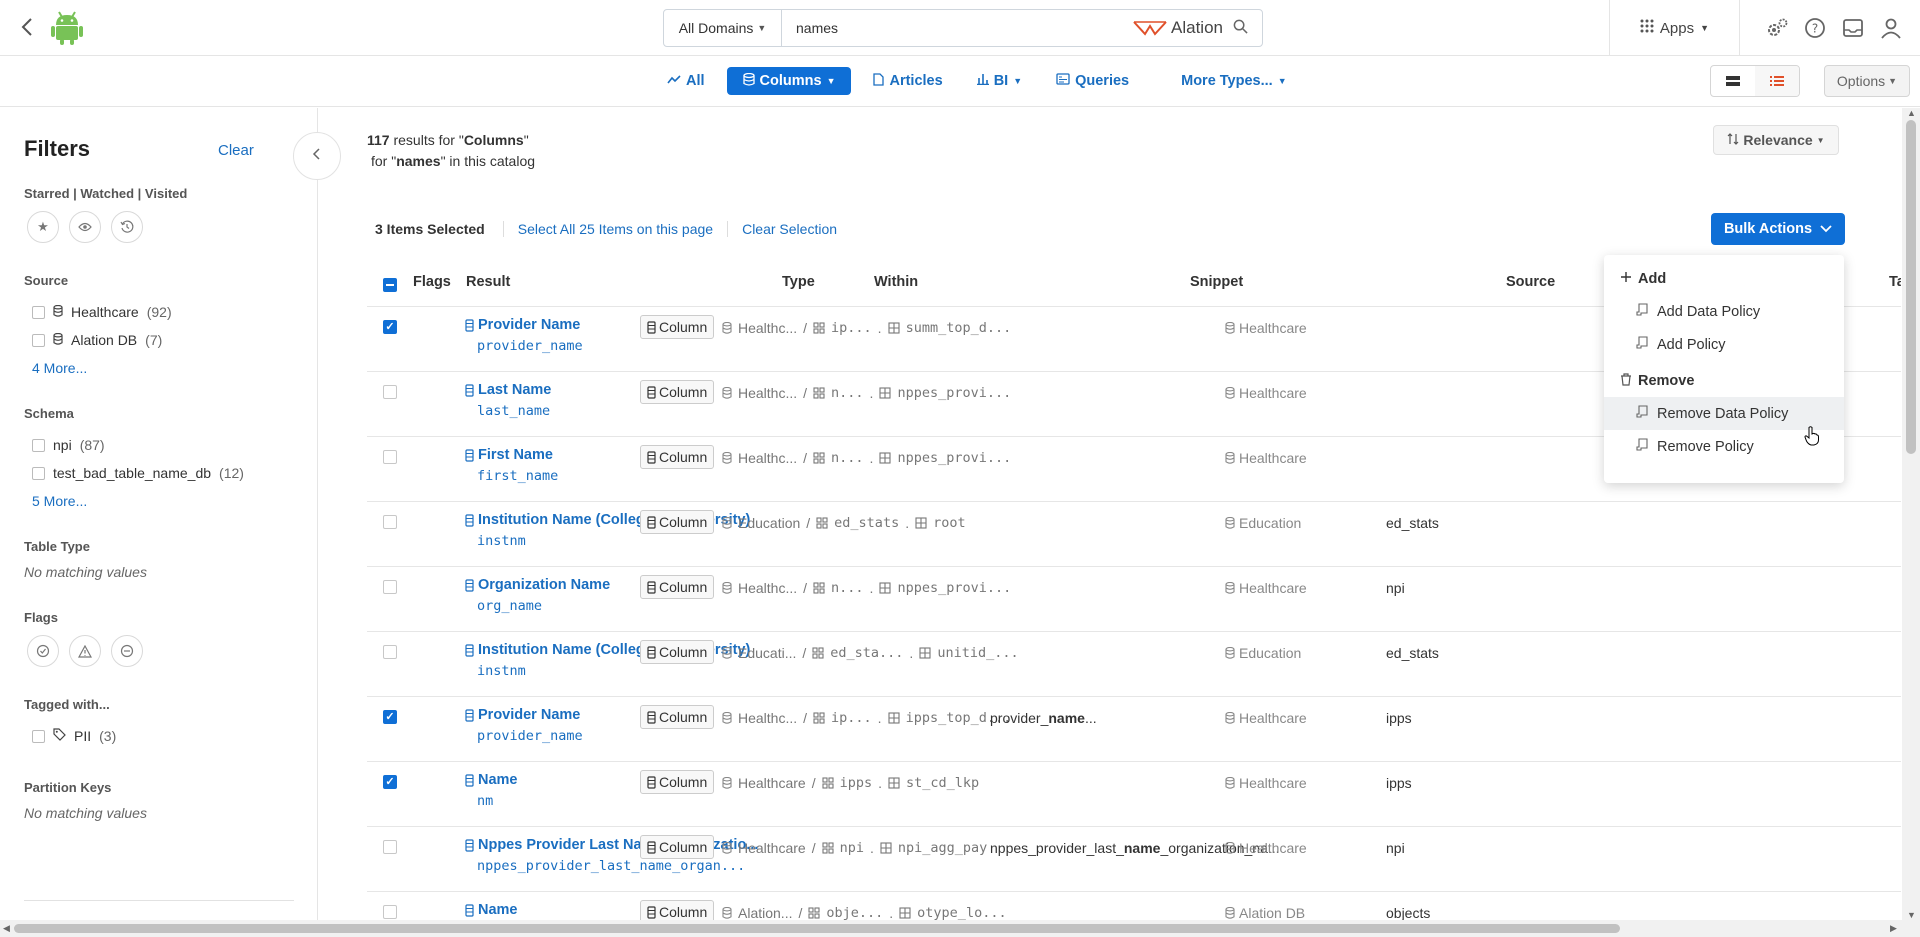 This screenshot has height=937, width=1920. I want to click on col-header-within: Within, so click(896, 282).